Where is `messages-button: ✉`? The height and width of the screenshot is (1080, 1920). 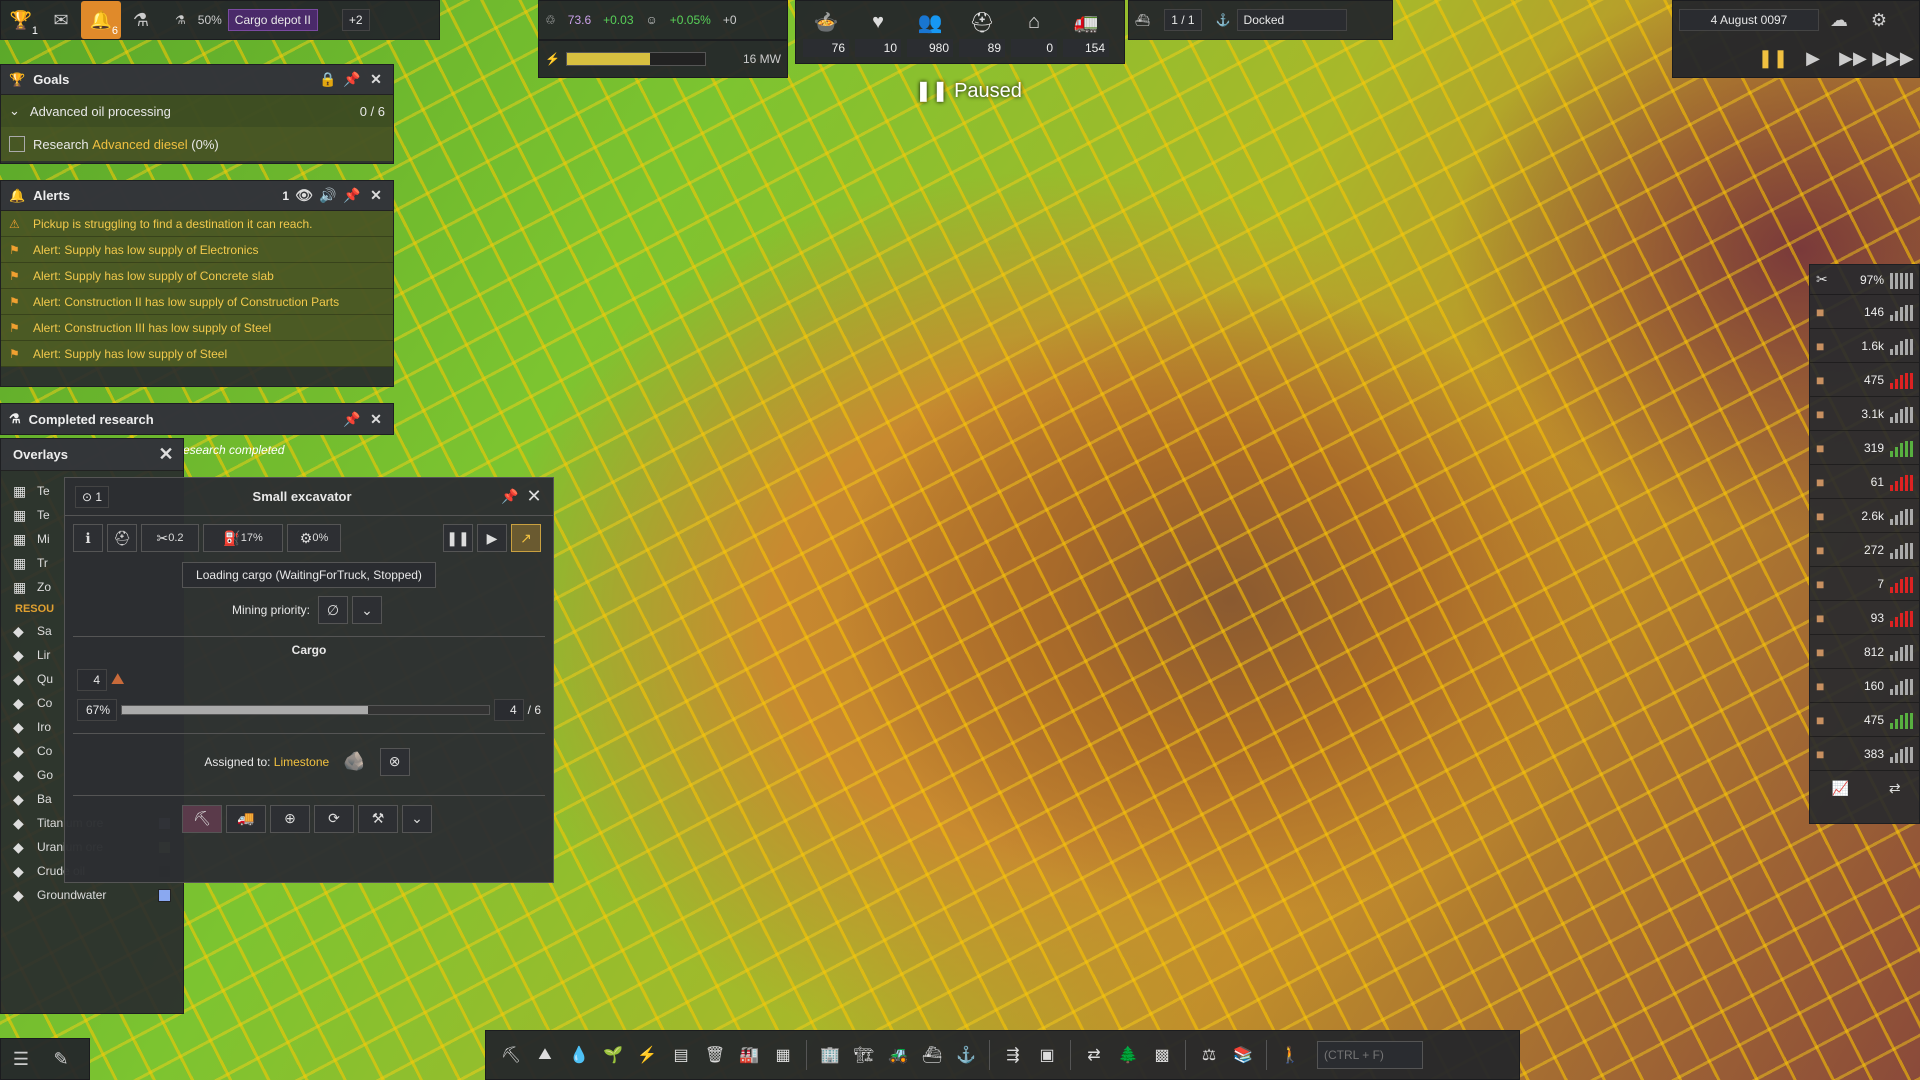 messages-button: ✉ is located at coordinates (61, 20).